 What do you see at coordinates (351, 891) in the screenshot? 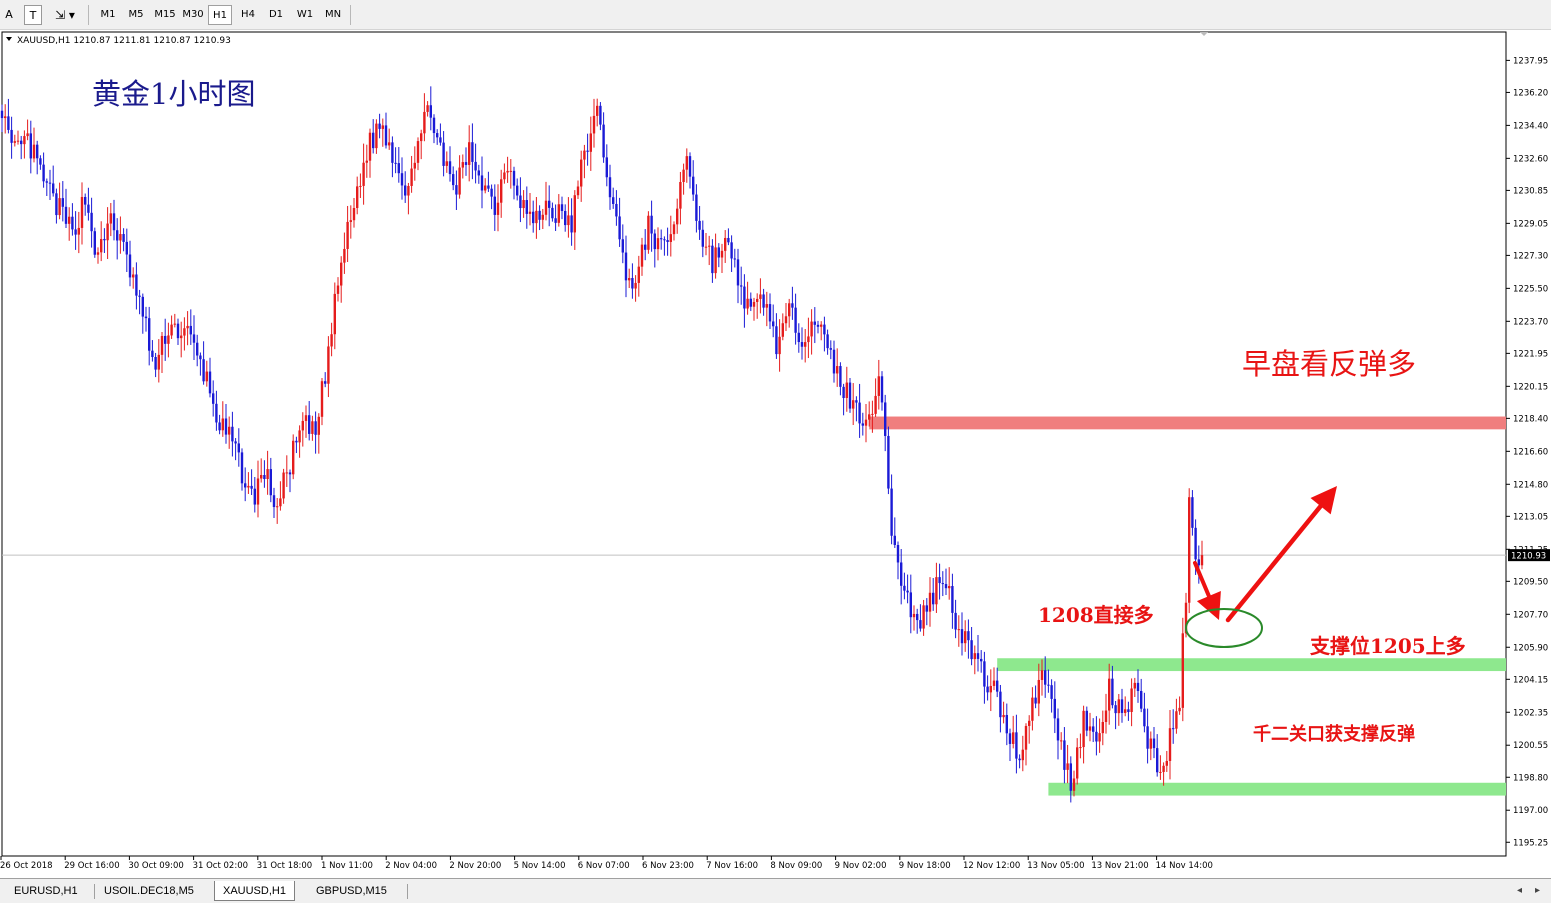
I see `tab-gbpusd-m15: GBPUSD,M15` at bounding box center [351, 891].